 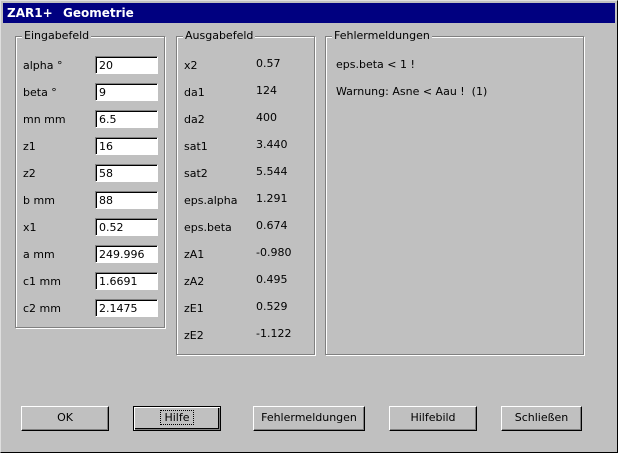 What do you see at coordinates (211, 200) in the screenshot?
I see `label-eps-alpha: eps.alpha` at bounding box center [211, 200].